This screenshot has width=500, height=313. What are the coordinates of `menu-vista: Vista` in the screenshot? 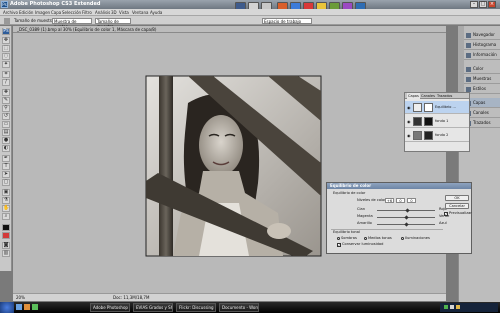 It's located at (124, 12).